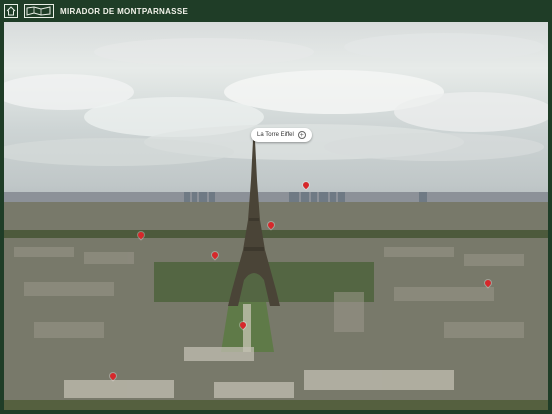 The image size is (552, 414). Describe the element at coordinates (276, 11) in the screenshot. I see `header-bar: MIRADOR DE MONTPARNASSE` at that location.